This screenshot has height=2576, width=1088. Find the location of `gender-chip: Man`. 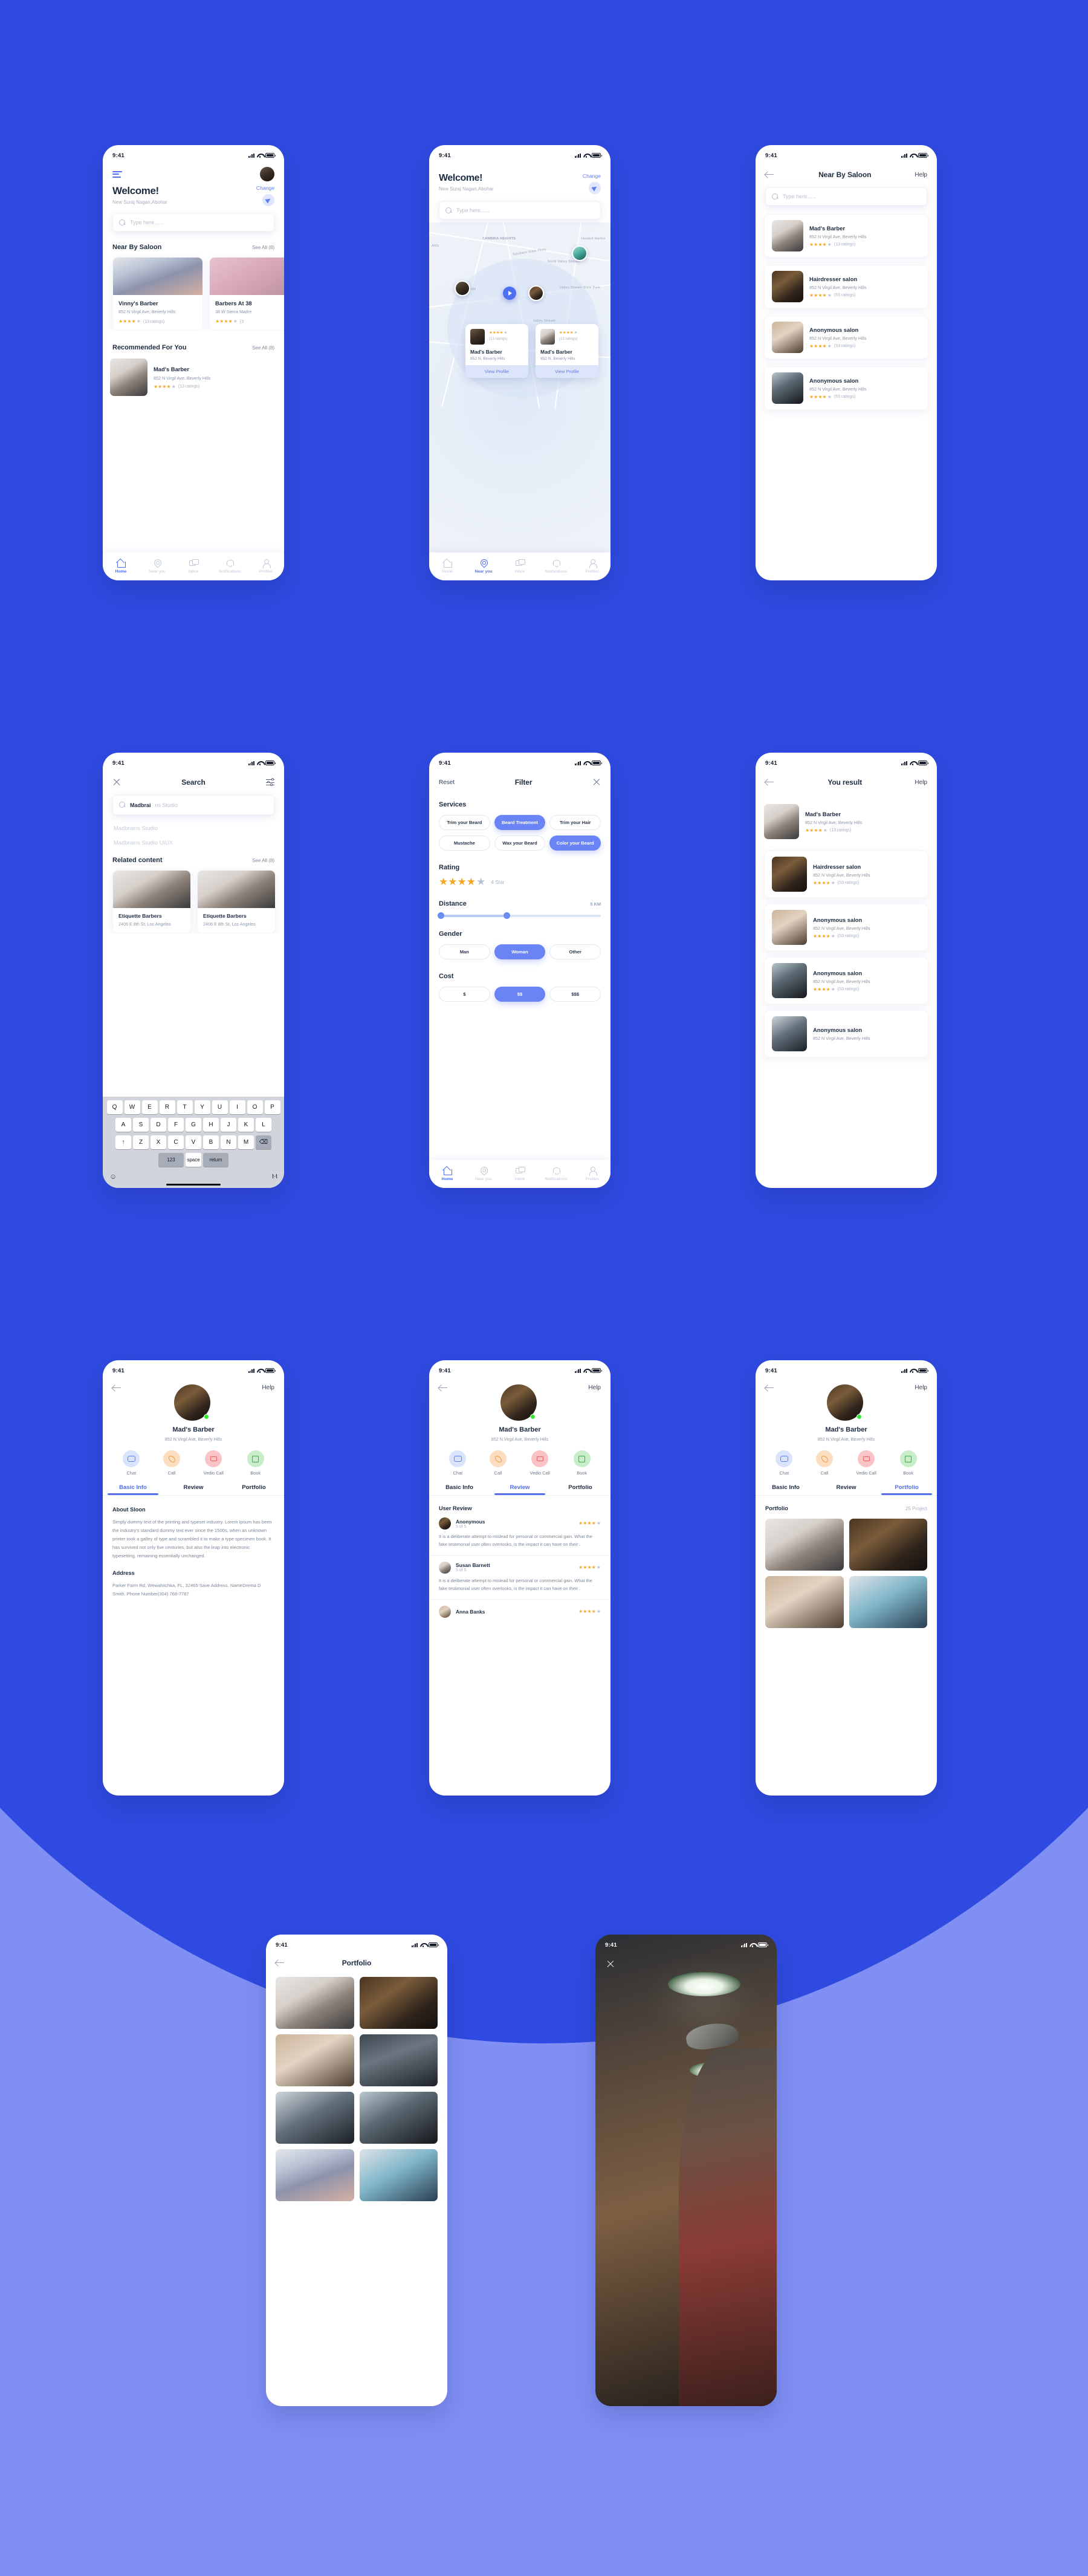

gender-chip: Man is located at coordinates (464, 952).